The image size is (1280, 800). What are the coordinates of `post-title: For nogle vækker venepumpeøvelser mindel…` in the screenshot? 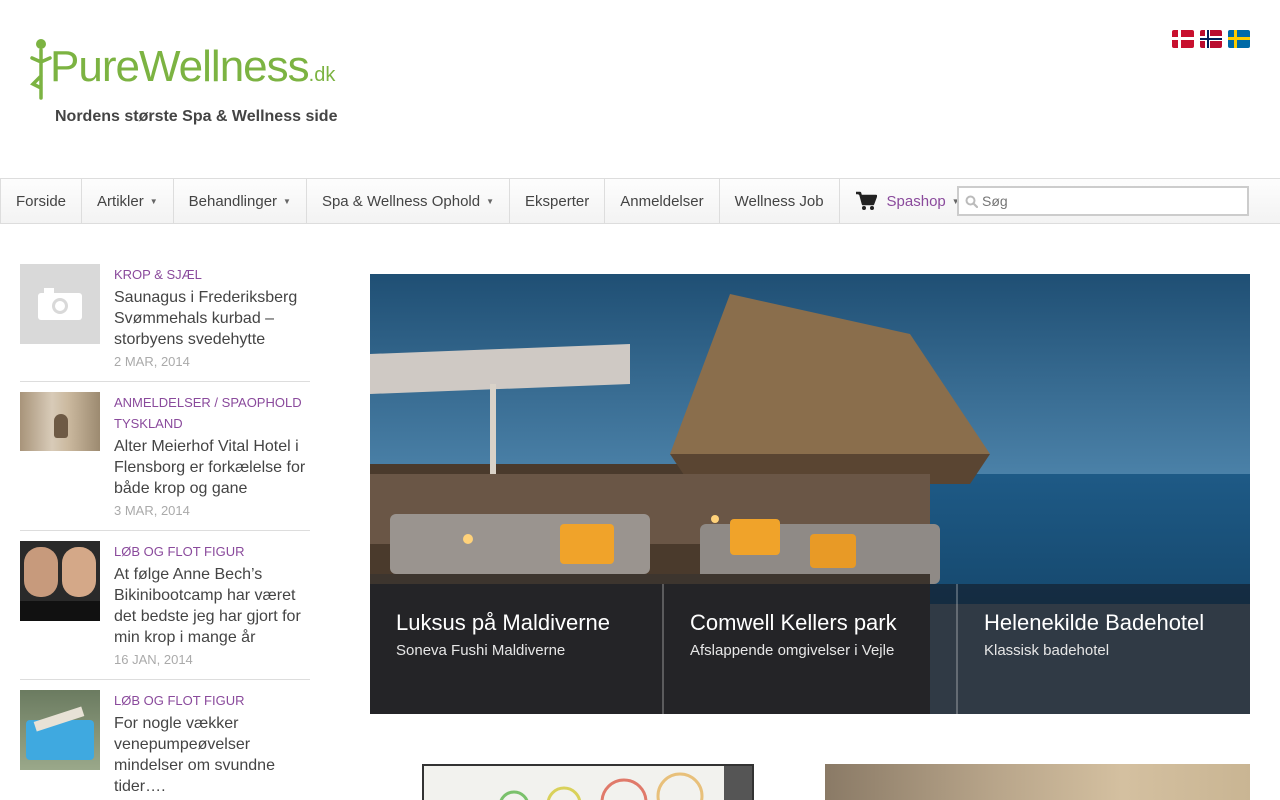 It's located at (212, 755).